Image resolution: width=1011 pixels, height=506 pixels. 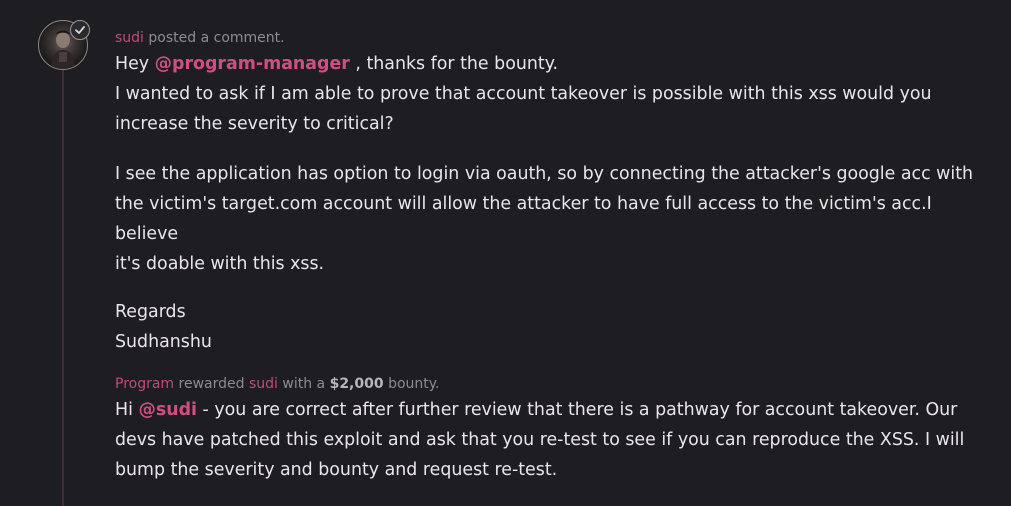 I want to click on comment-signature: Sudhanshu, so click(x=163, y=342).